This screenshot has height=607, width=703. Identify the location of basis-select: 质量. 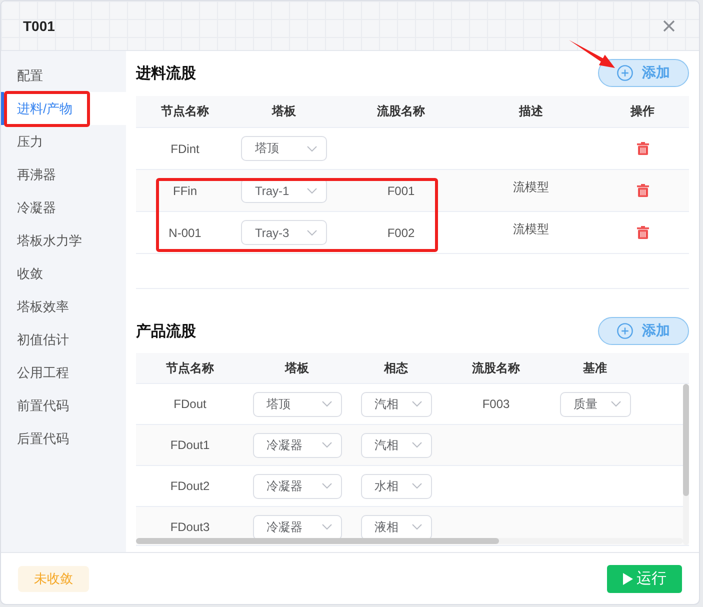
(595, 404).